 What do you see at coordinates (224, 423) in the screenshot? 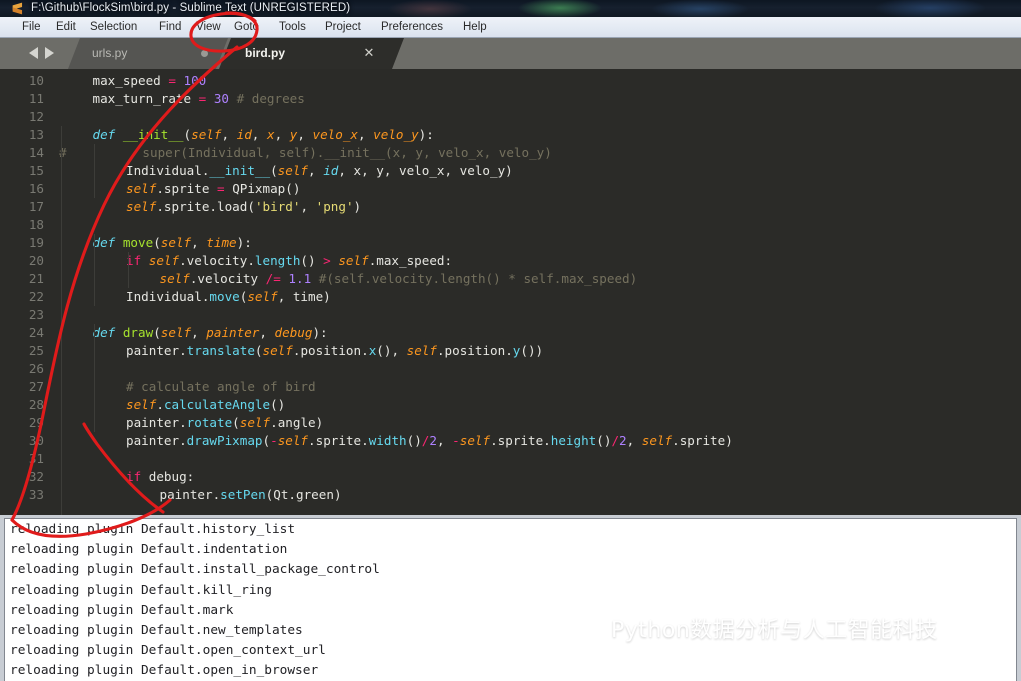
I see `code-line: painter.rotate(self.angle)` at bounding box center [224, 423].